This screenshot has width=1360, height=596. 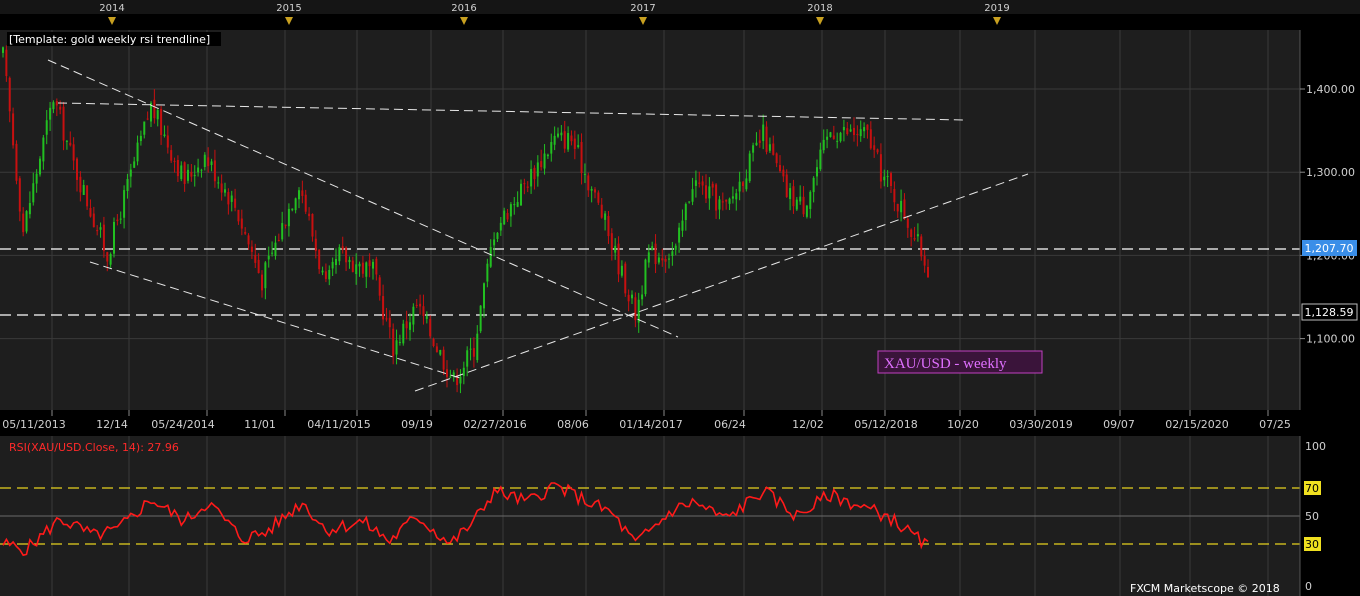 What do you see at coordinates (111, 8) in the screenshot?
I see `year-label-2014: 2014` at bounding box center [111, 8].